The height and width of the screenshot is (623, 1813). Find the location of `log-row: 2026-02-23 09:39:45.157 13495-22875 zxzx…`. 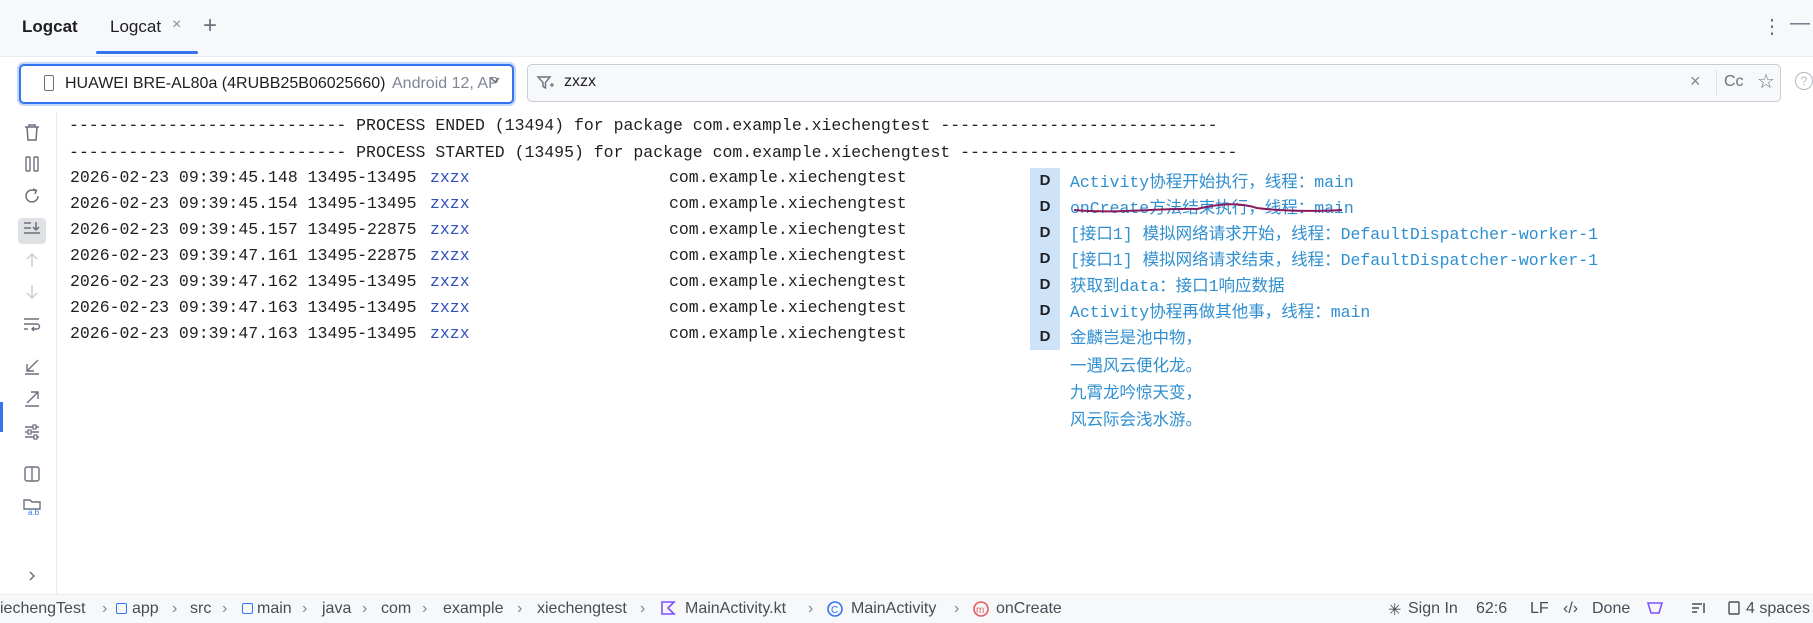

log-row: 2026-02-23 09:39:45.157 13495-22875 zxzx… is located at coordinates (935, 233).